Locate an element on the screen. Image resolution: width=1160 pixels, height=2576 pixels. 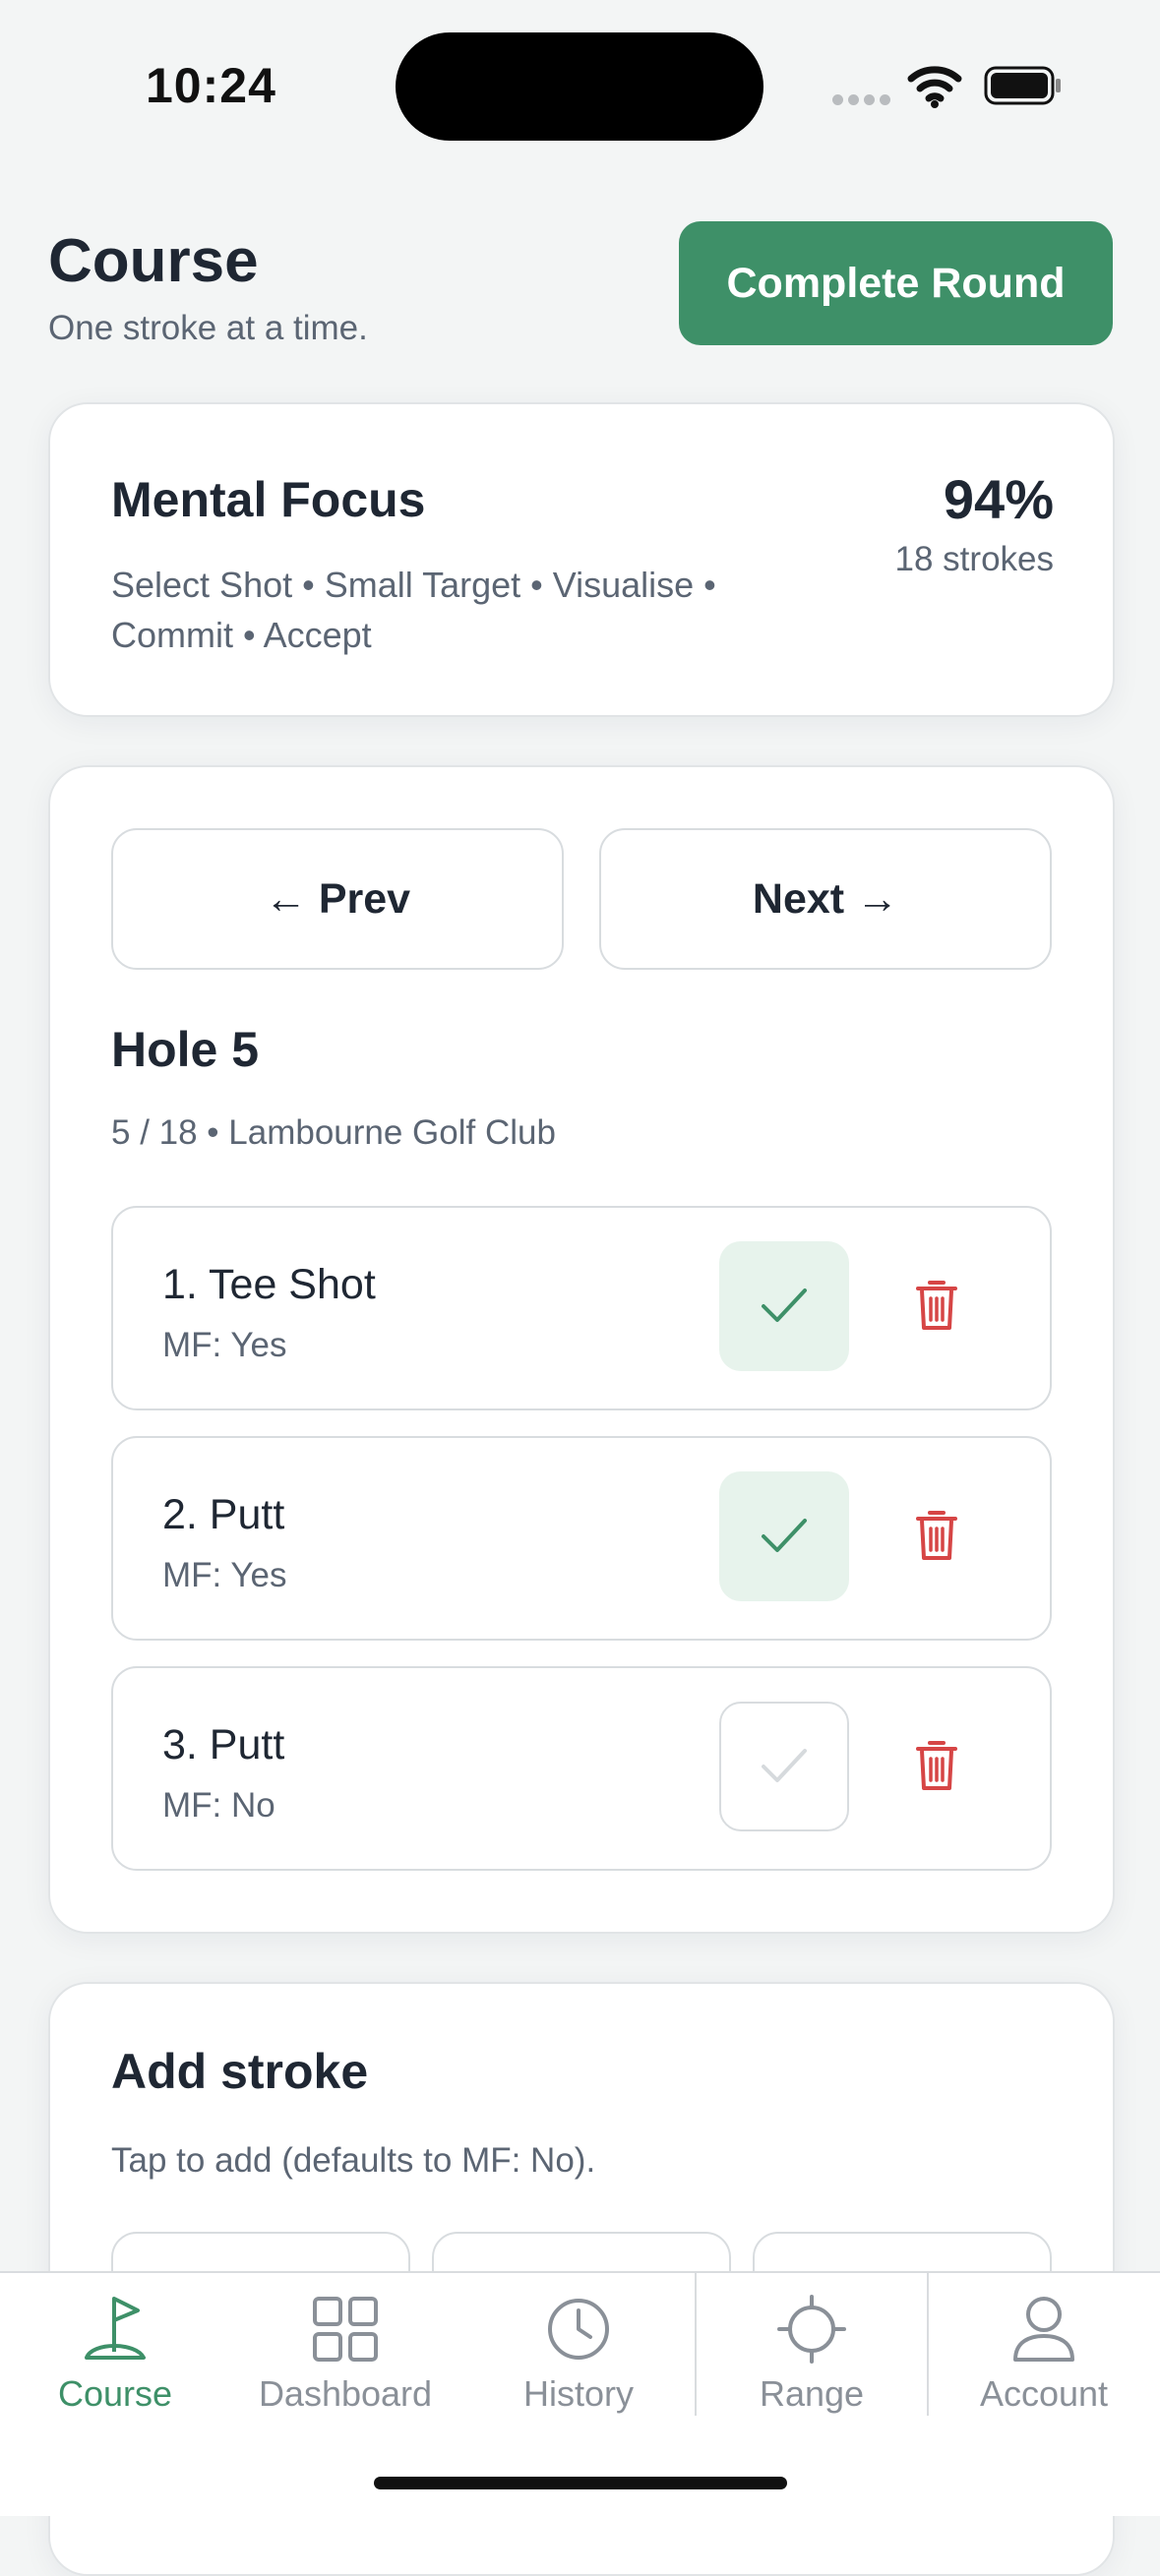
dynamic-island is located at coordinates (579, 86).